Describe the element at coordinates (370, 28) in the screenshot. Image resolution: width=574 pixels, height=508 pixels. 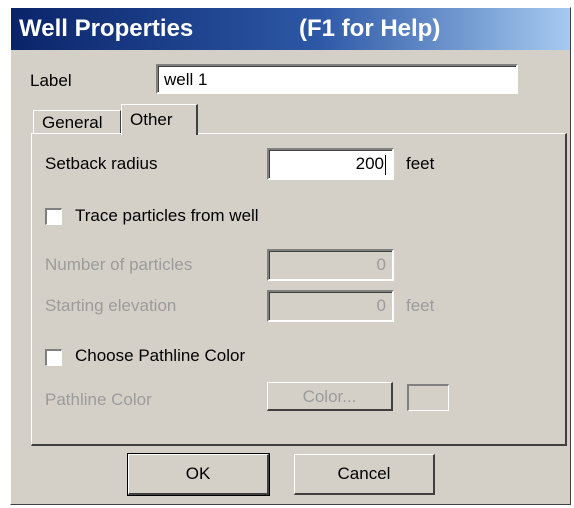
I see `help-hint: (F1 for Help)` at that location.